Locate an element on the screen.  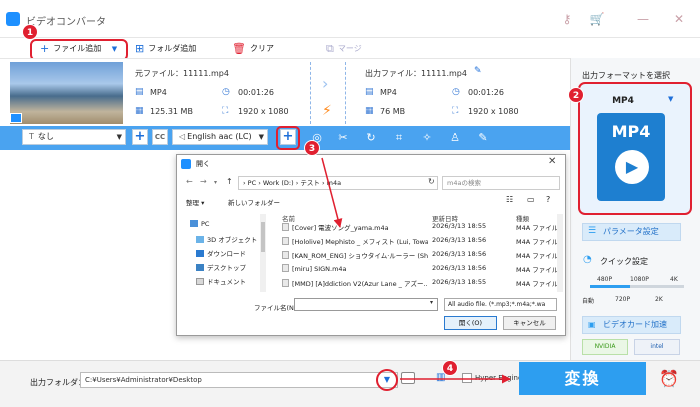
quick-settings-label: クイック設定 is located at coordinates (624, 261).